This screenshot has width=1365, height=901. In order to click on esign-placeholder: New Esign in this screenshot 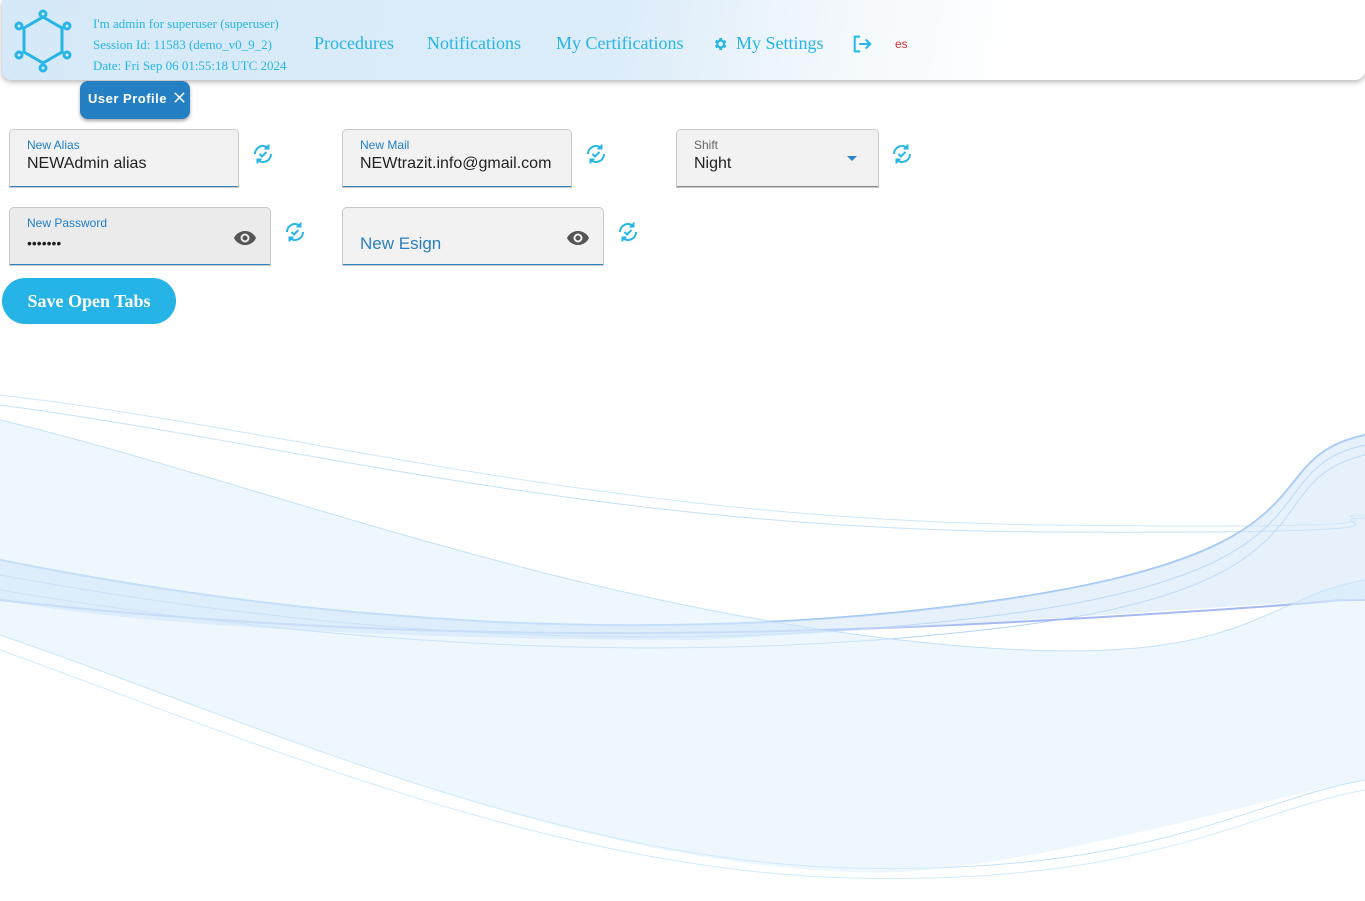, I will do `click(401, 243)`.